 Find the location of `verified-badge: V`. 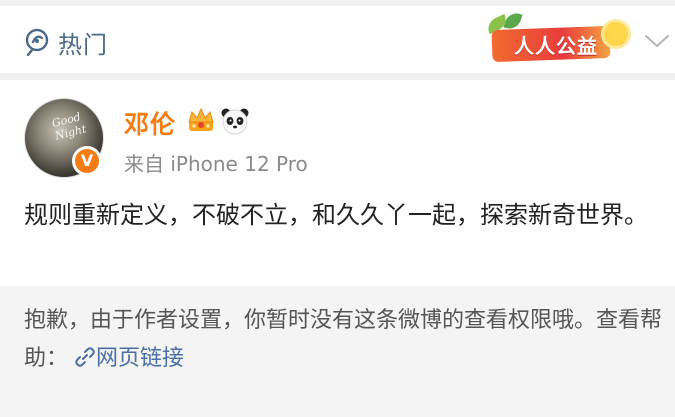

verified-badge: V is located at coordinates (87, 161).